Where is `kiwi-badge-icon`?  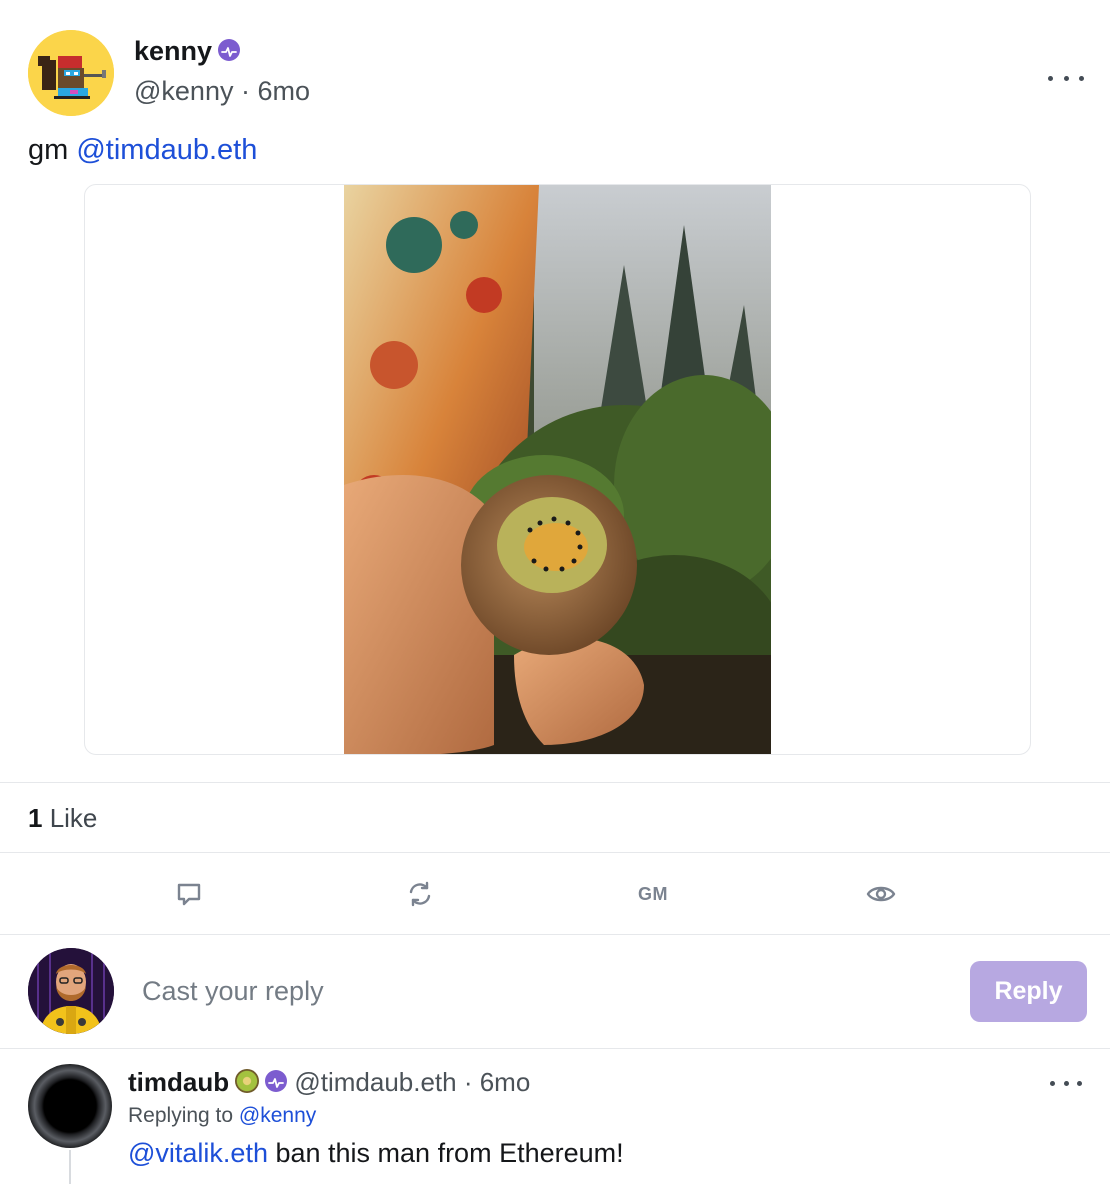
kiwi-badge-icon is located at coordinates (247, 1081).